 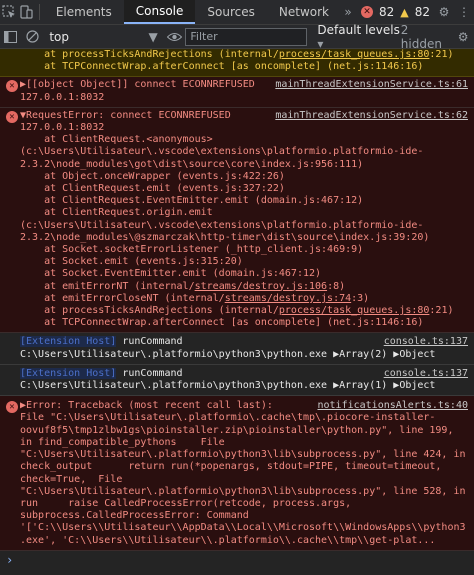 What do you see at coordinates (131, 262) in the screenshot?
I see `stack-line: at Socket.emit (events.js:315:20)` at bounding box center [131, 262].